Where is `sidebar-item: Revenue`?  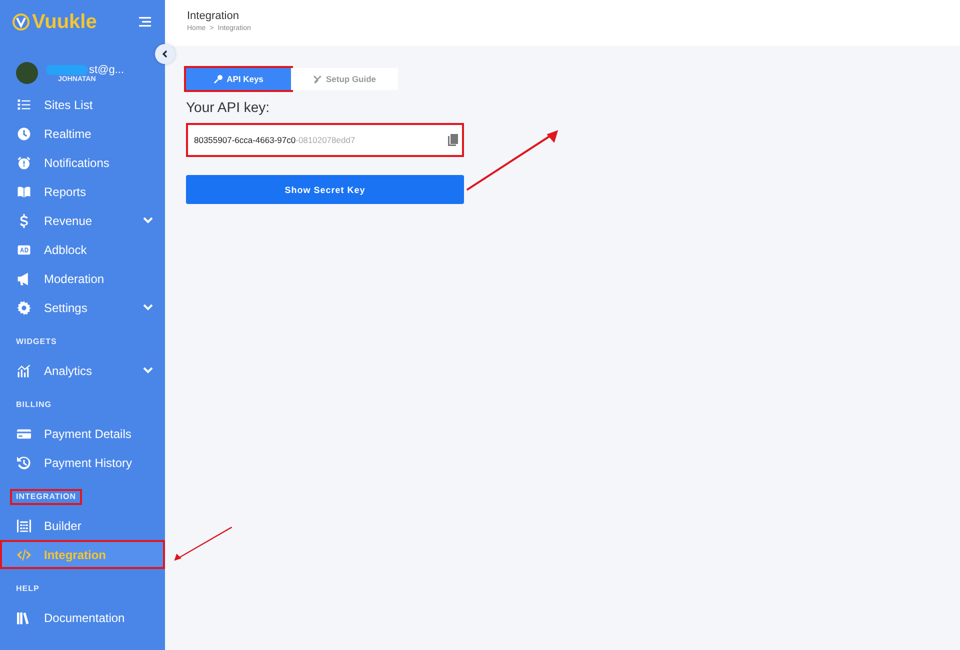 sidebar-item: Revenue is located at coordinates (82, 220).